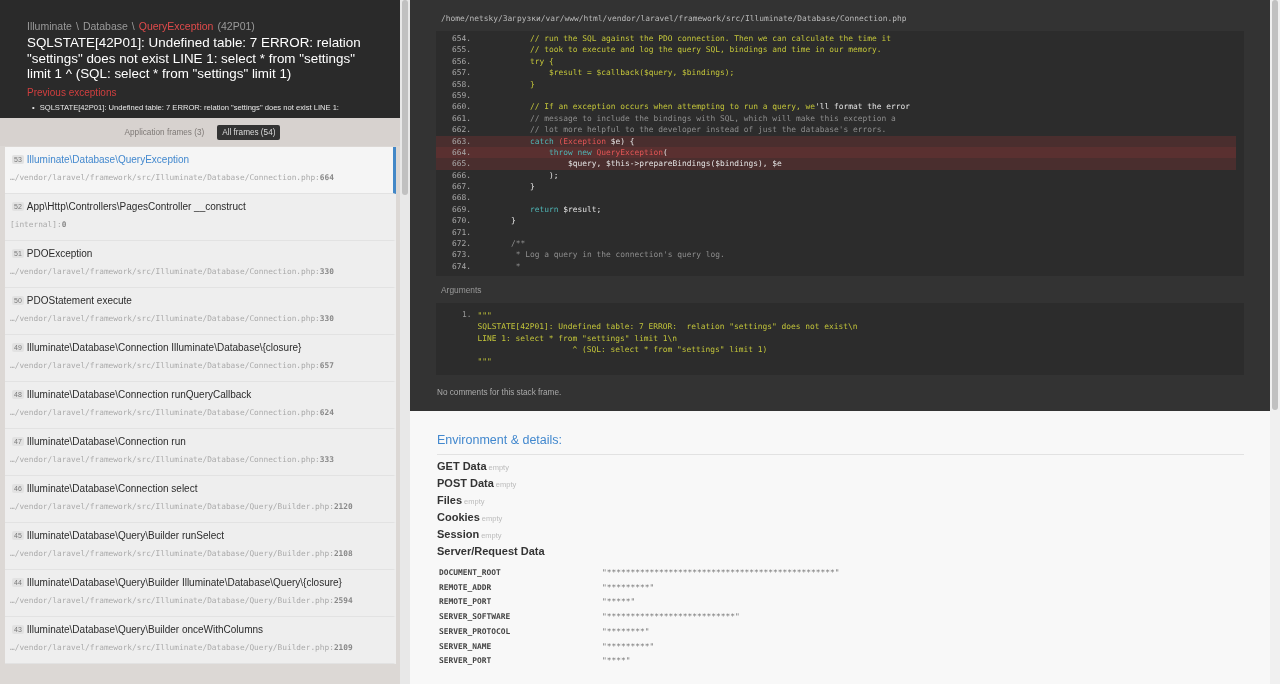  Describe the element at coordinates (462, 466) in the screenshot. I see `section-label: GET Data` at that location.